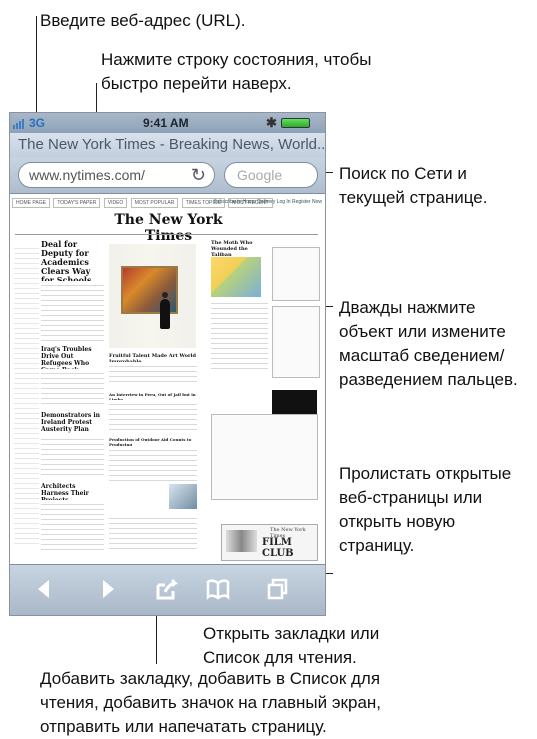 This screenshot has height=739, width=537. I want to click on right-column-headline: The Moth Who Wounded the Taliban, so click(239, 249).